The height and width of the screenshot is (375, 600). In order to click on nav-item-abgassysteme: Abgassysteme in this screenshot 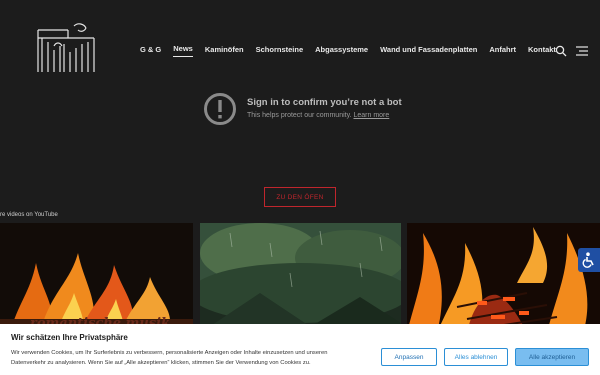, I will do `click(341, 51)`.